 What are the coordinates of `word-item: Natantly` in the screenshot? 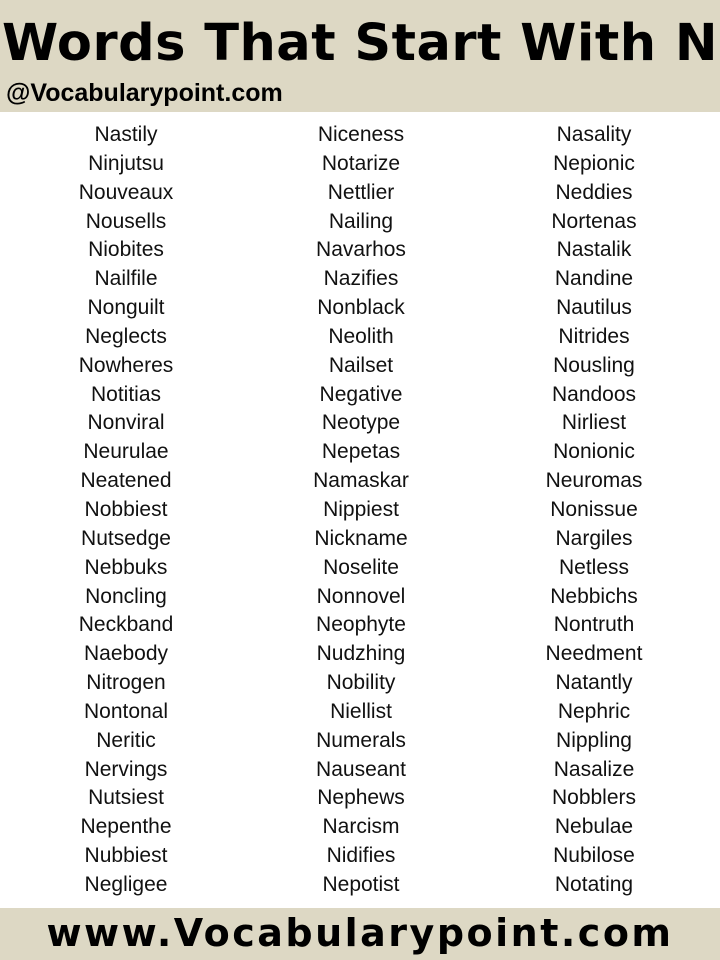 It's located at (594, 683).